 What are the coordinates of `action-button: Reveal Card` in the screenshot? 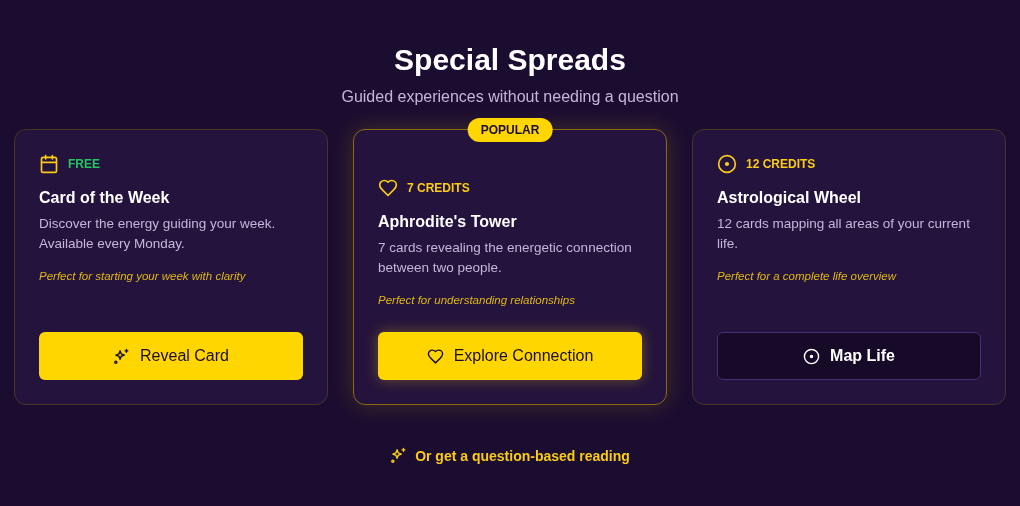 It's located at (171, 356).